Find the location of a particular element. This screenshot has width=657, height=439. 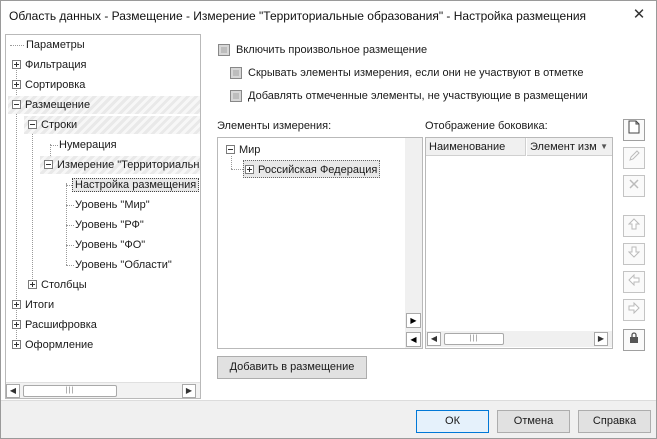

tree-horizontal-scrollbar: ◀ ||| ▶ is located at coordinates (103, 390).